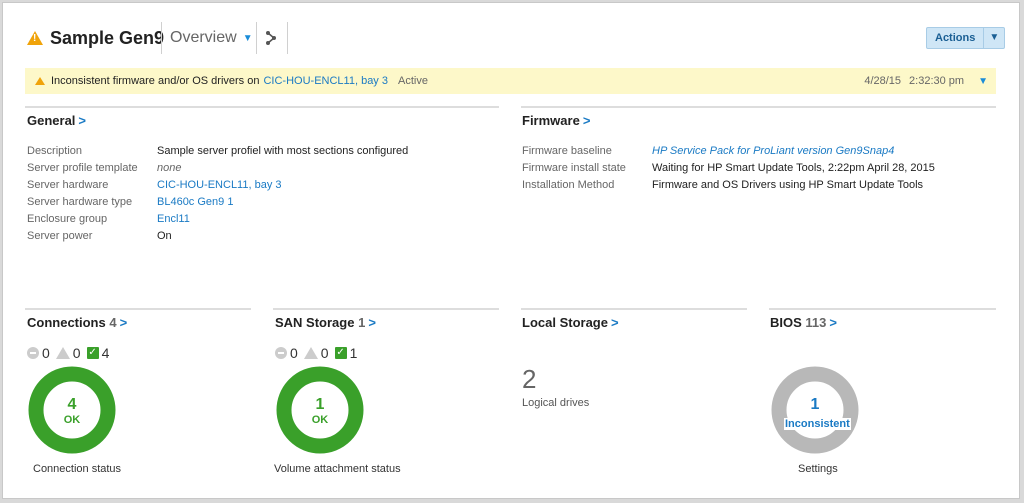 The image size is (1024, 503). Describe the element at coordinates (786, 322) in the screenshot. I see `bios-title: BIOS` at that location.